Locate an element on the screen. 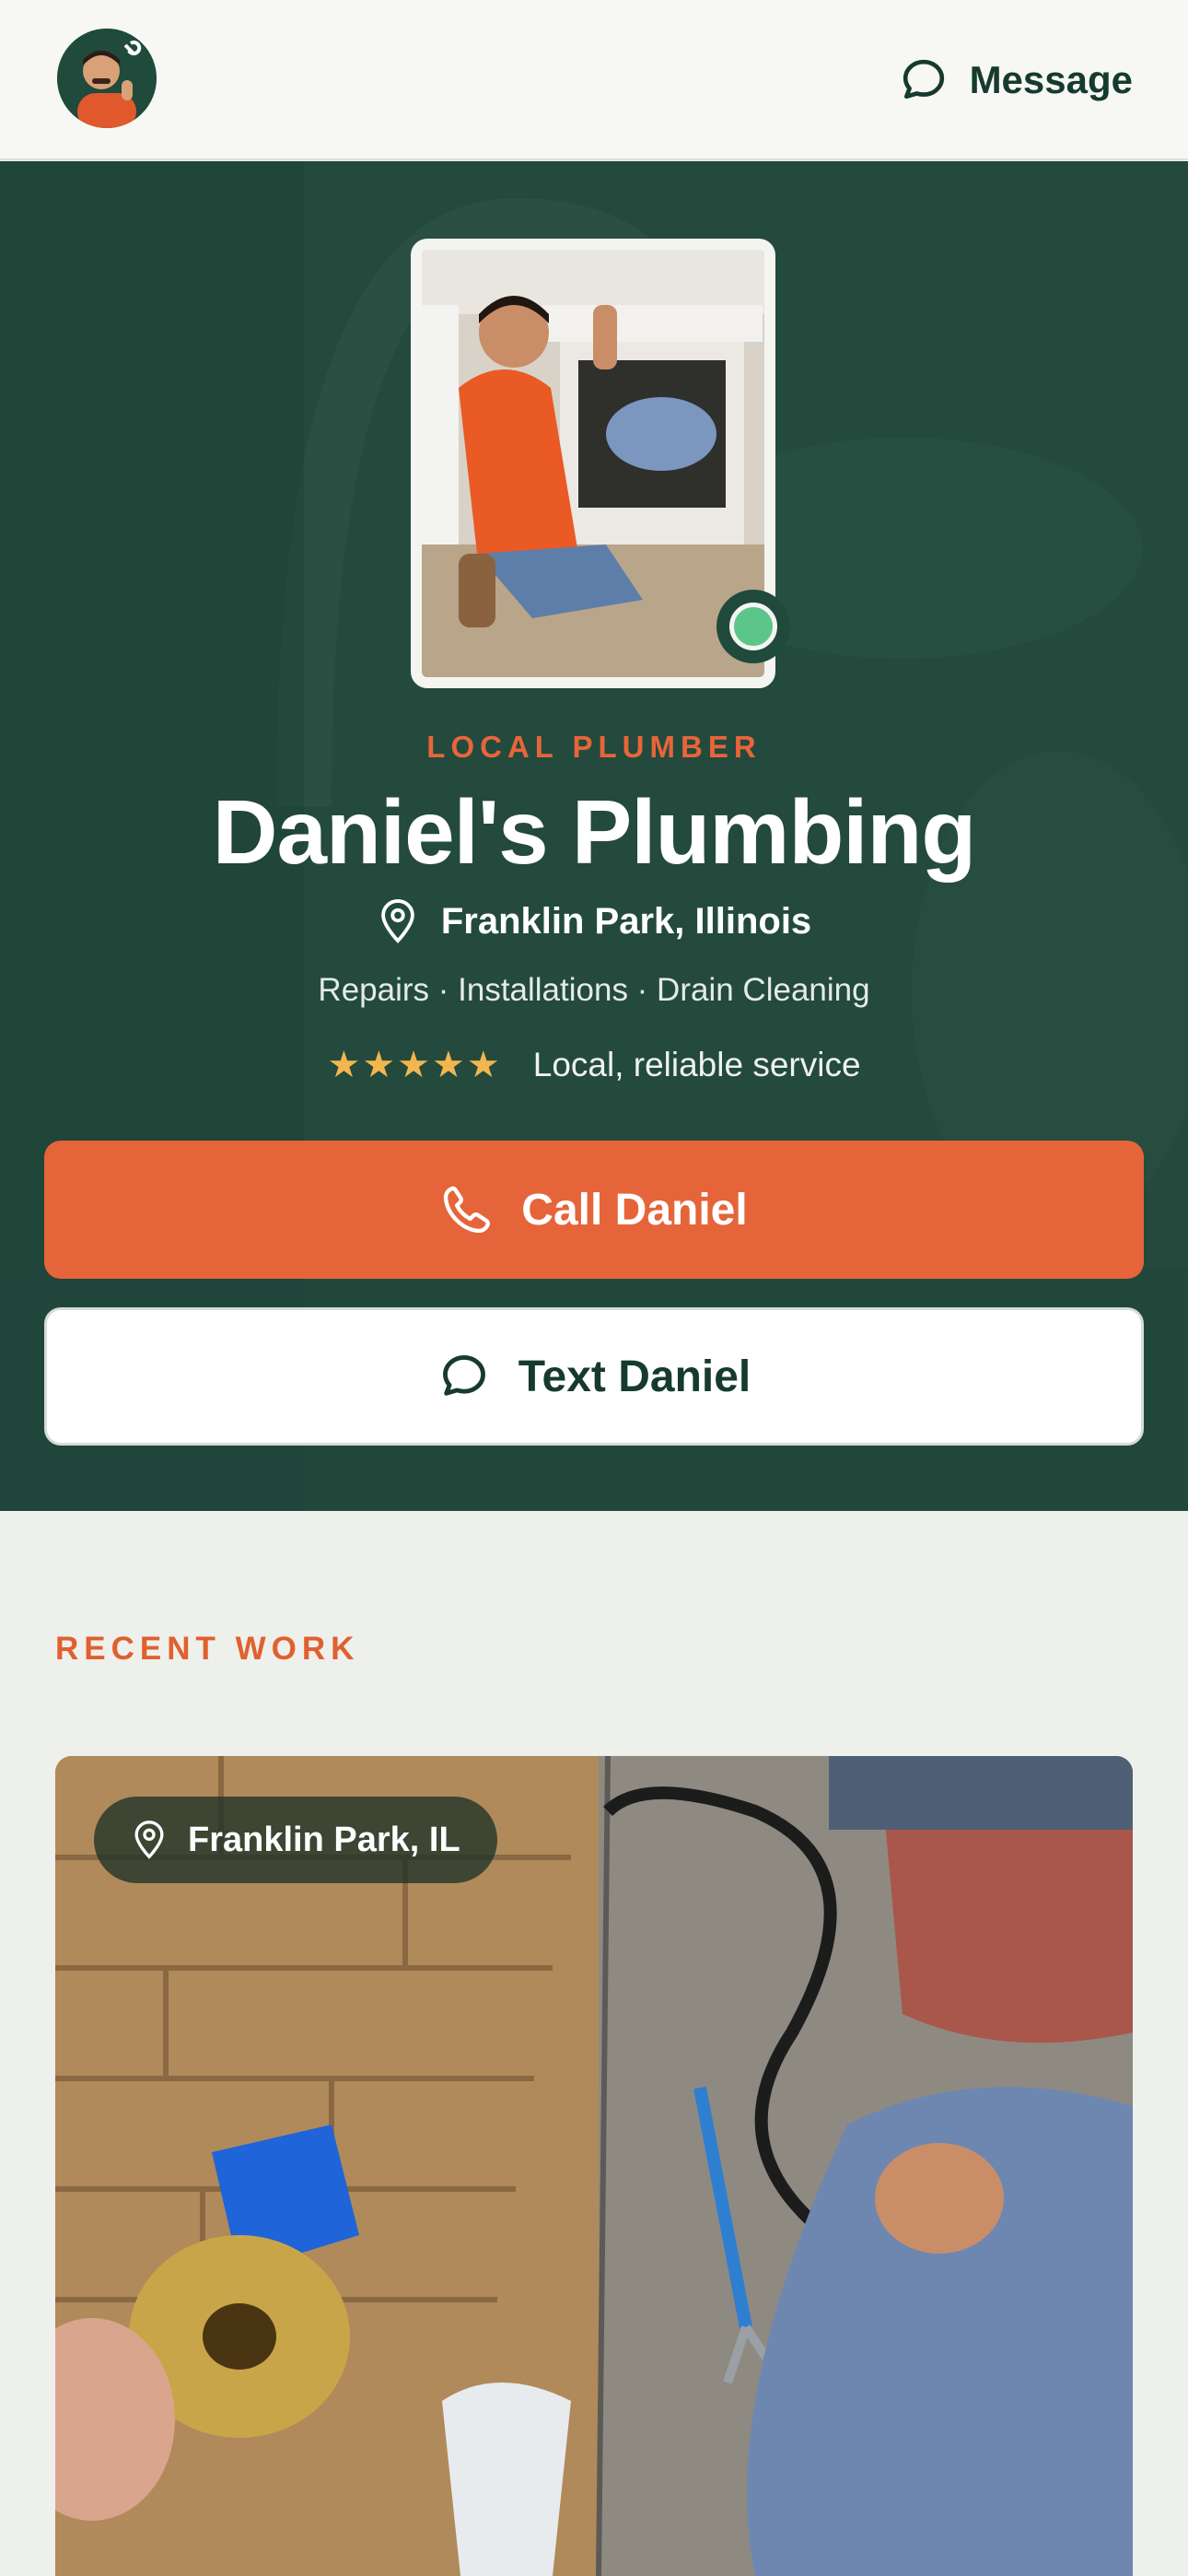 This screenshot has height=2576, width=1188. top-bar: Message is located at coordinates (594, 80).